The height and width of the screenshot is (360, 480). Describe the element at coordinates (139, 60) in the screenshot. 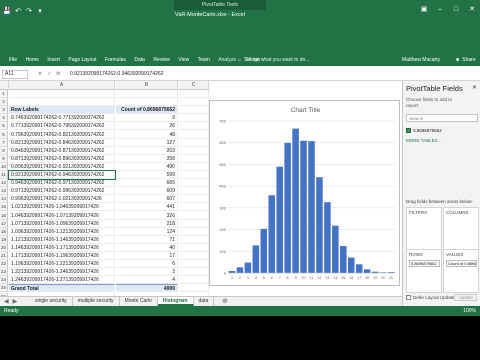

I see `ribbon-tab-data: Data` at that location.